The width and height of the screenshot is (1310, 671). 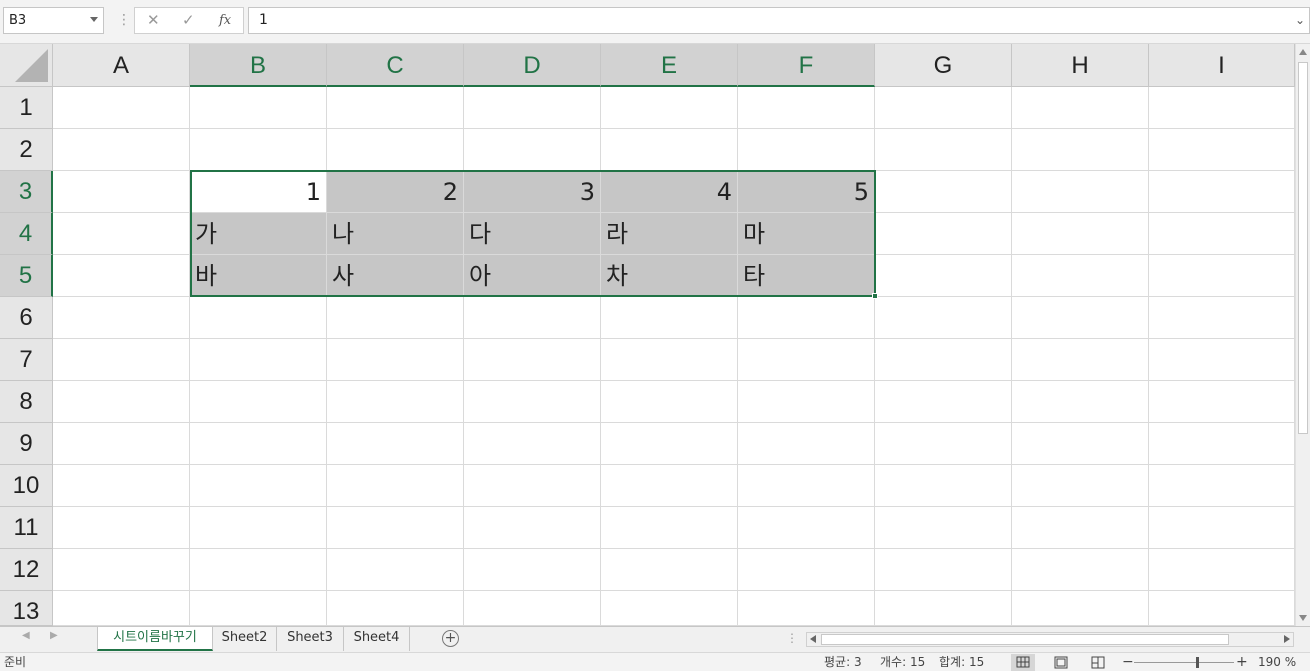 What do you see at coordinates (669, 402) in the screenshot?
I see `cell-E8` at bounding box center [669, 402].